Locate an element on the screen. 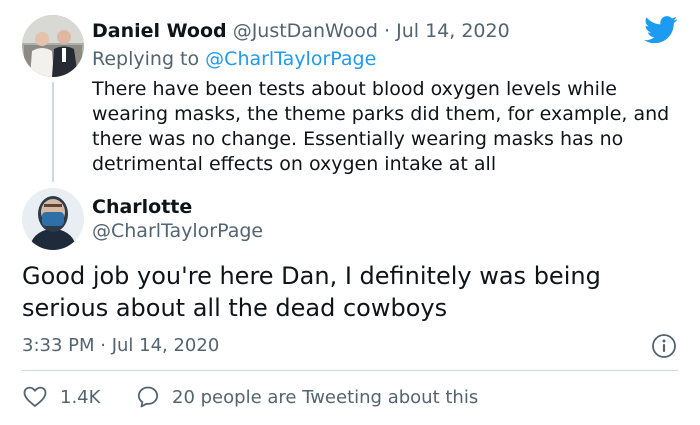 The image size is (700, 425). conversation-link: 20 people are Tweeting about this is located at coordinates (307, 397).